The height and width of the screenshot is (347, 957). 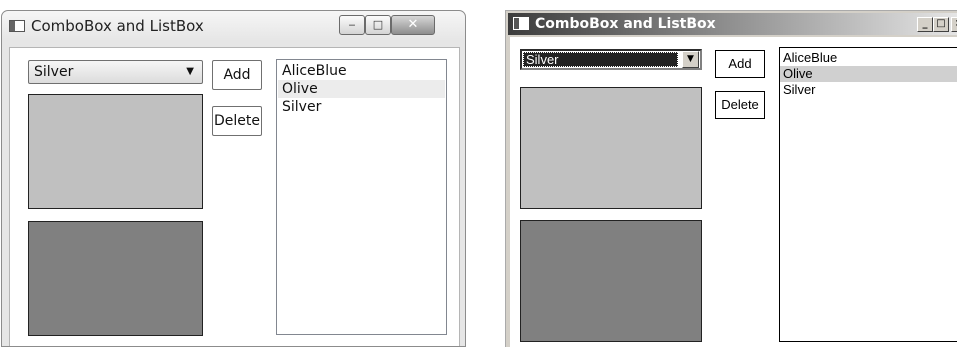 What do you see at coordinates (600, 59) in the screenshot?
I see `combobox-selection-highlight: Silver` at bounding box center [600, 59].